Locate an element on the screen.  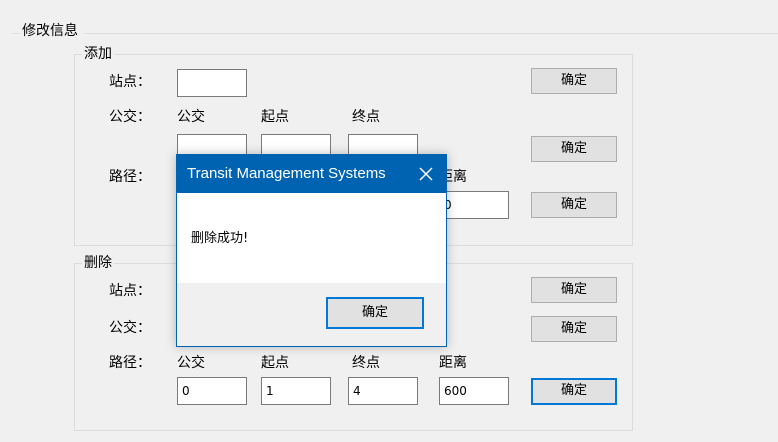
delete-col-end: 终点 is located at coordinates (366, 363).